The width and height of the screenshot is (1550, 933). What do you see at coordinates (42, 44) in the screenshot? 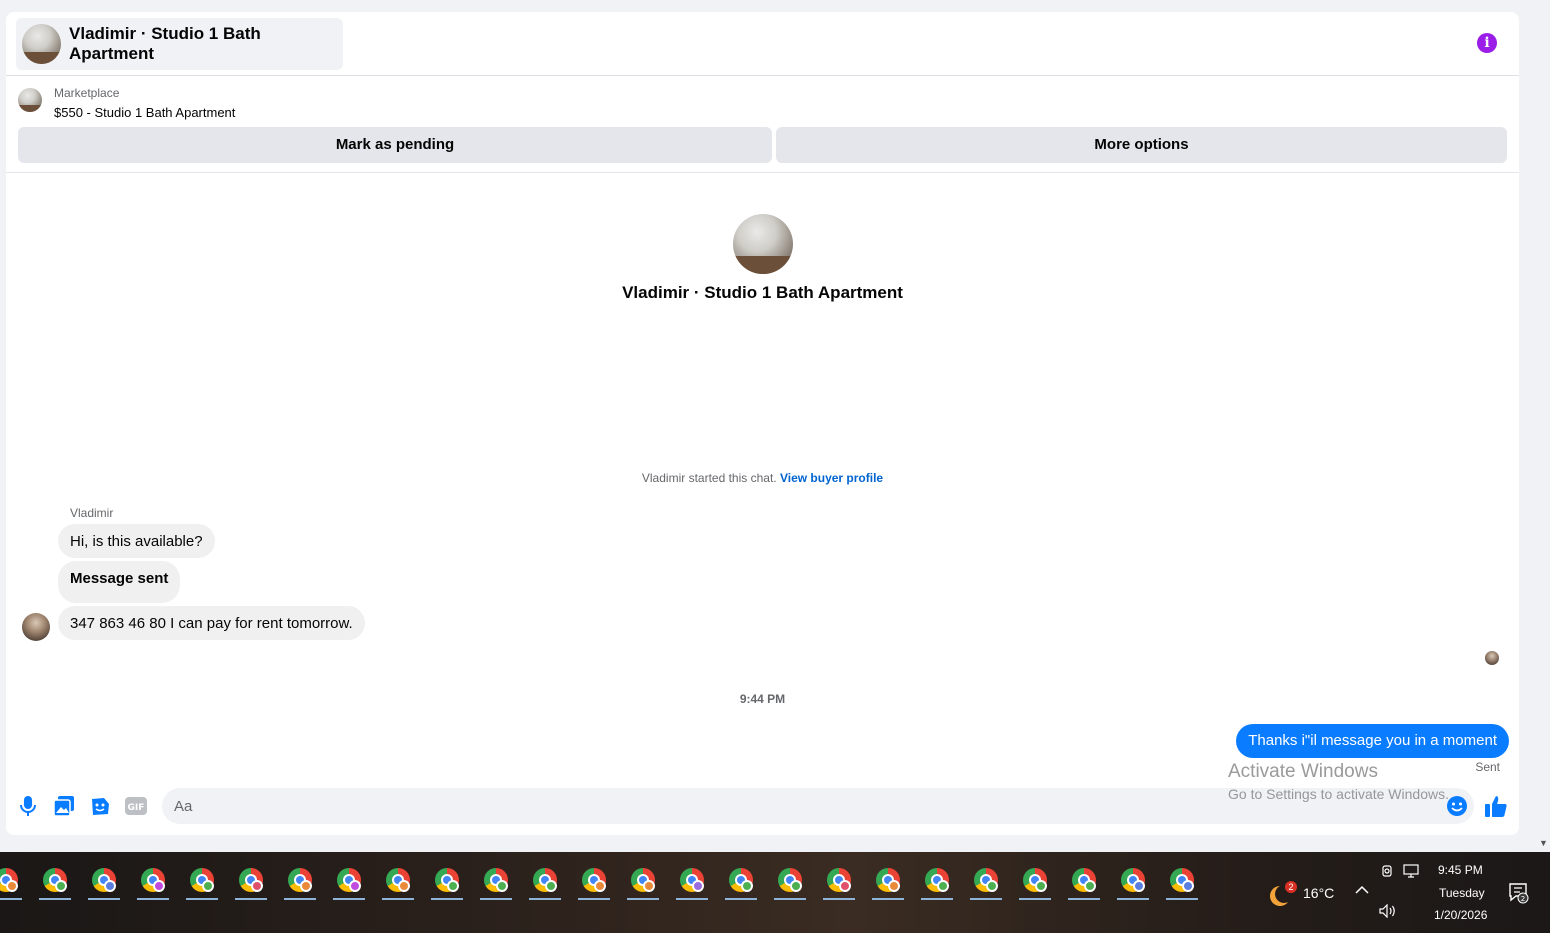
I see `listing-thumbnail` at bounding box center [42, 44].